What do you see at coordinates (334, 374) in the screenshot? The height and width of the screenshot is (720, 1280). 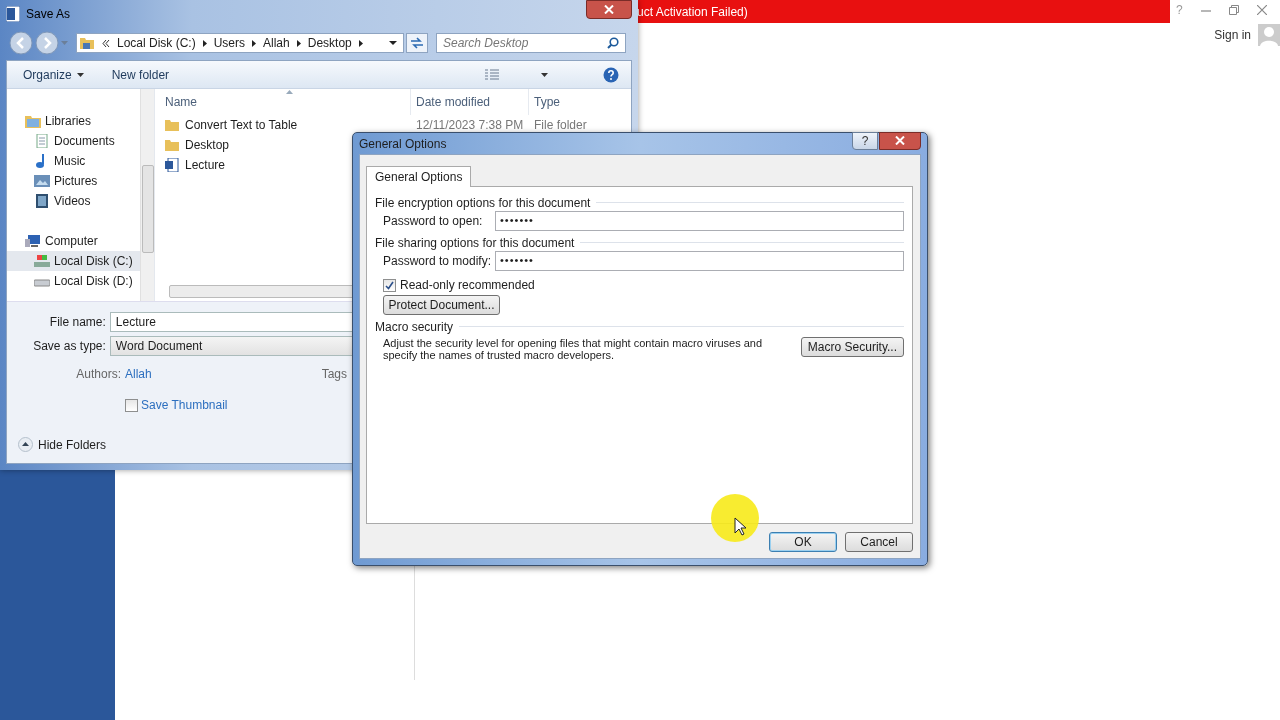 I see `field-label: Tags` at bounding box center [334, 374].